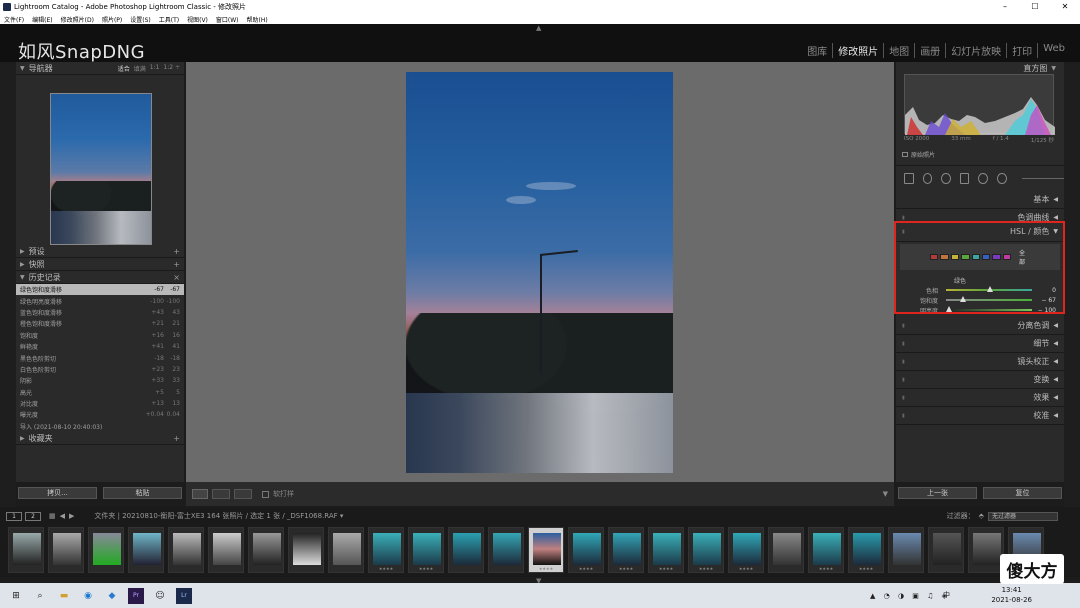 This screenshot has height=608, width=1080. What do you see at coordinates (100, 414) in the screenshot?
I see `history-item: 曝光度 +0.04 0.04` at bounding box center [100, 414].